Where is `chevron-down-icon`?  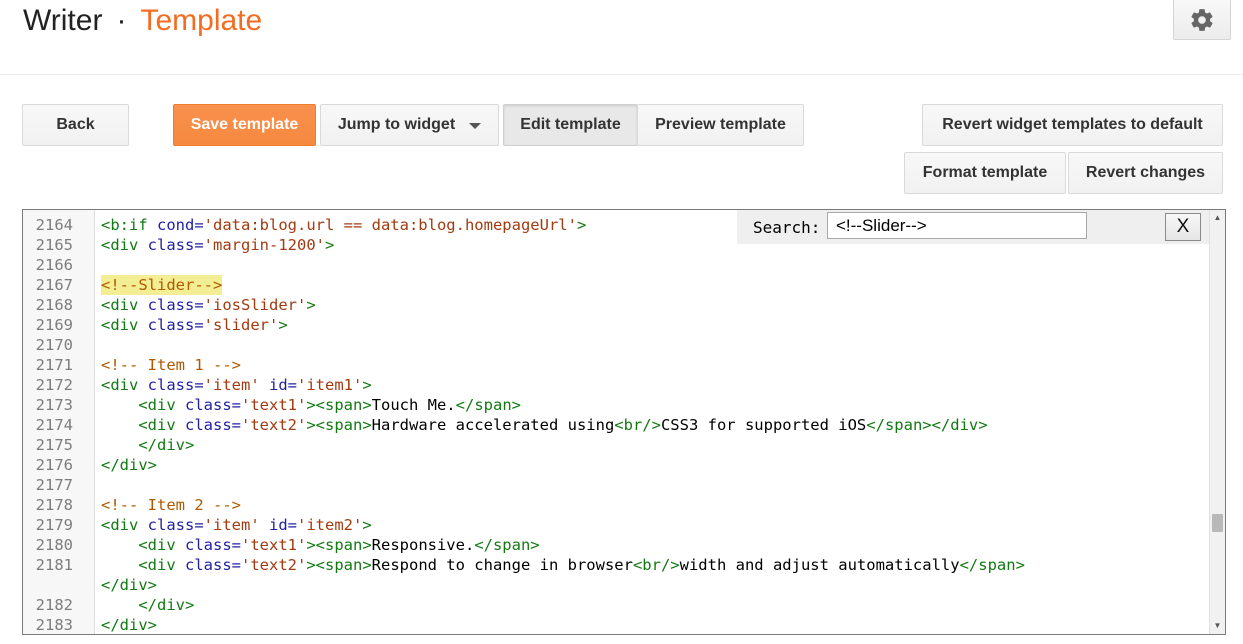
chevron-down-icon is located at coordinates (475, 126).